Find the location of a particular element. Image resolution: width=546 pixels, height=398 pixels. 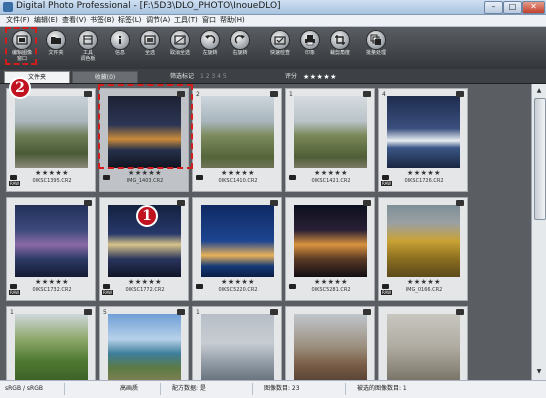

maximize-button: □ is located at coordinates (512, 7).